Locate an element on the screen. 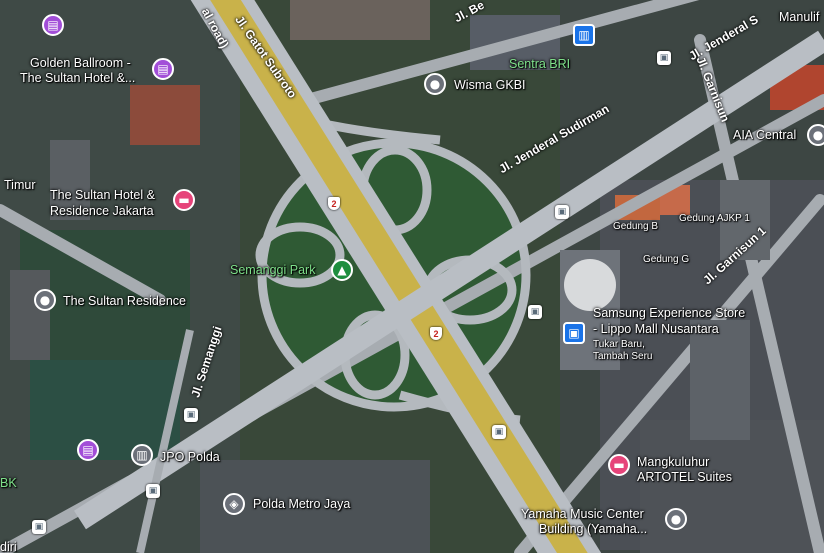  place-label-sultan-hotel: The Sultan Hotel & is located at coordinates (102, 195).